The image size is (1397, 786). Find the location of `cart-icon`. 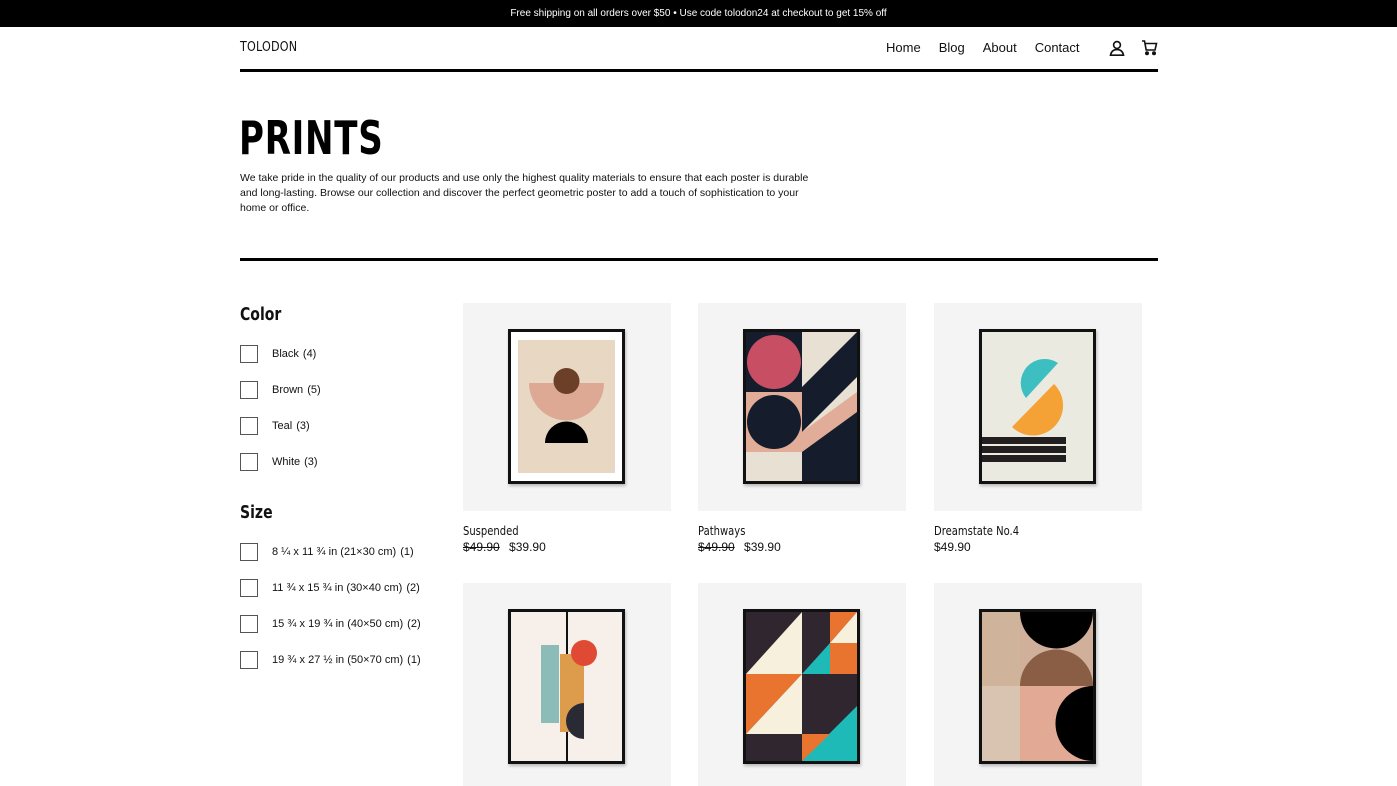

cart-icon is located at coordinates (1149, 47).